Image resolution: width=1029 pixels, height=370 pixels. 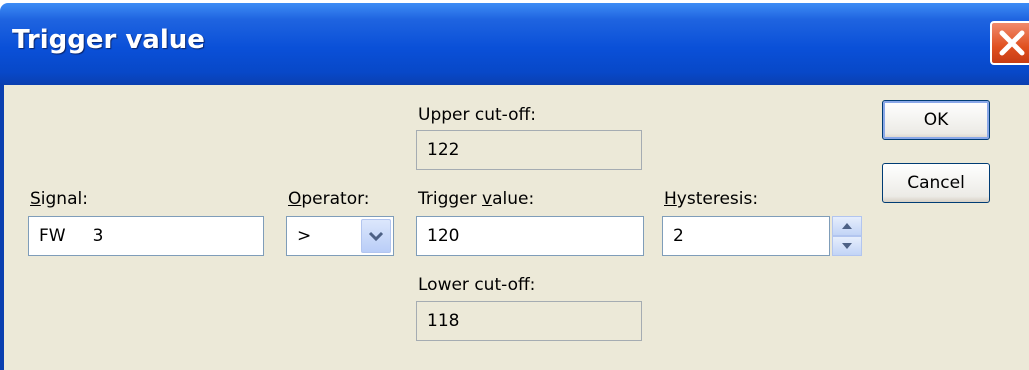 I want to click on close-icon, so click(x=1012, y=43).